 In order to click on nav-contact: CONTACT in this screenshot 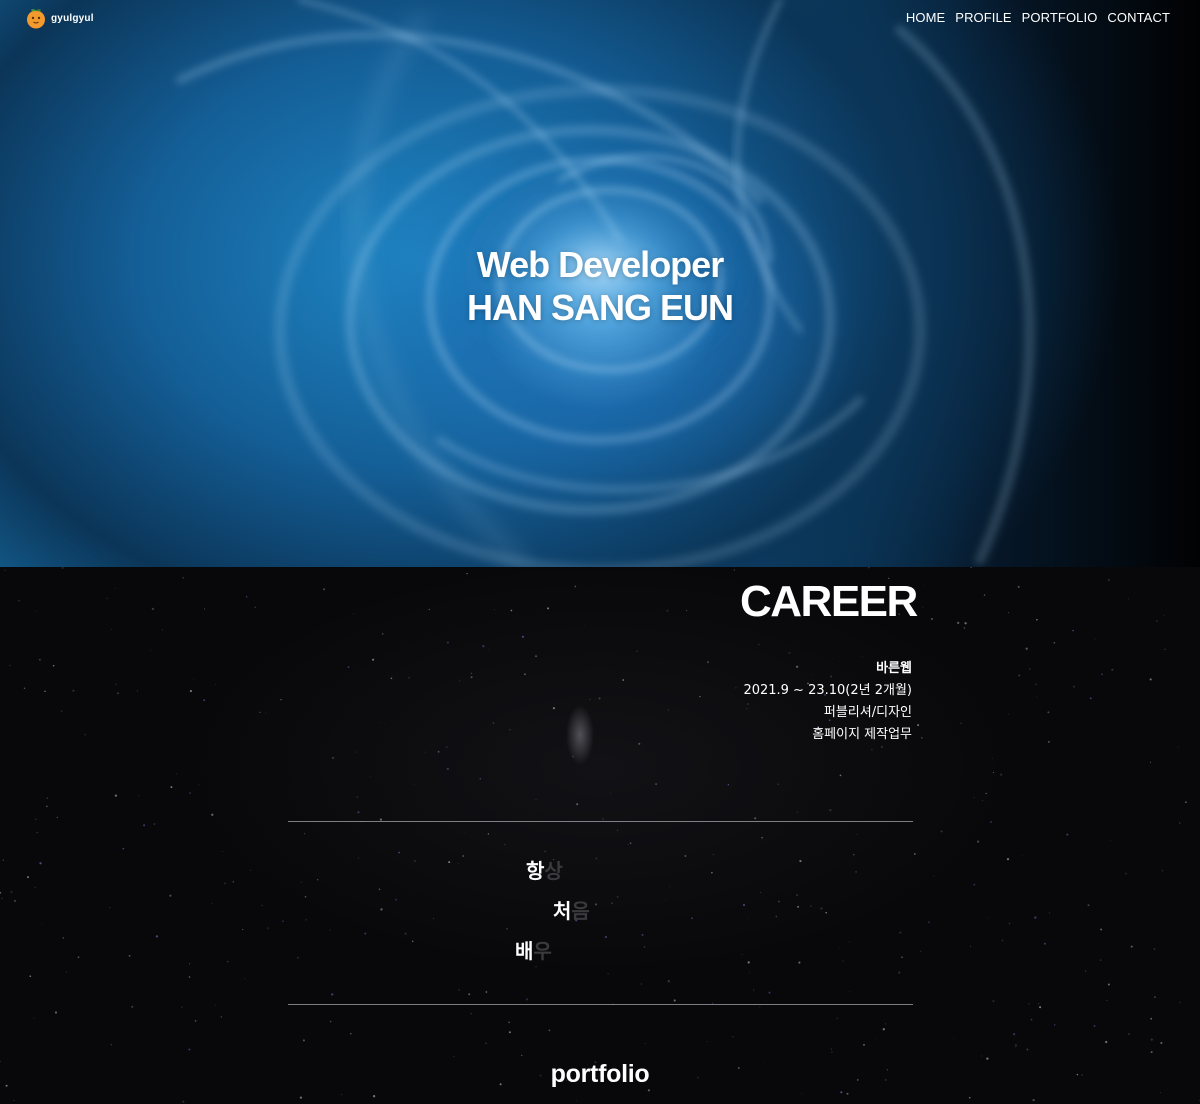, I will do `click(1138, 17)`.